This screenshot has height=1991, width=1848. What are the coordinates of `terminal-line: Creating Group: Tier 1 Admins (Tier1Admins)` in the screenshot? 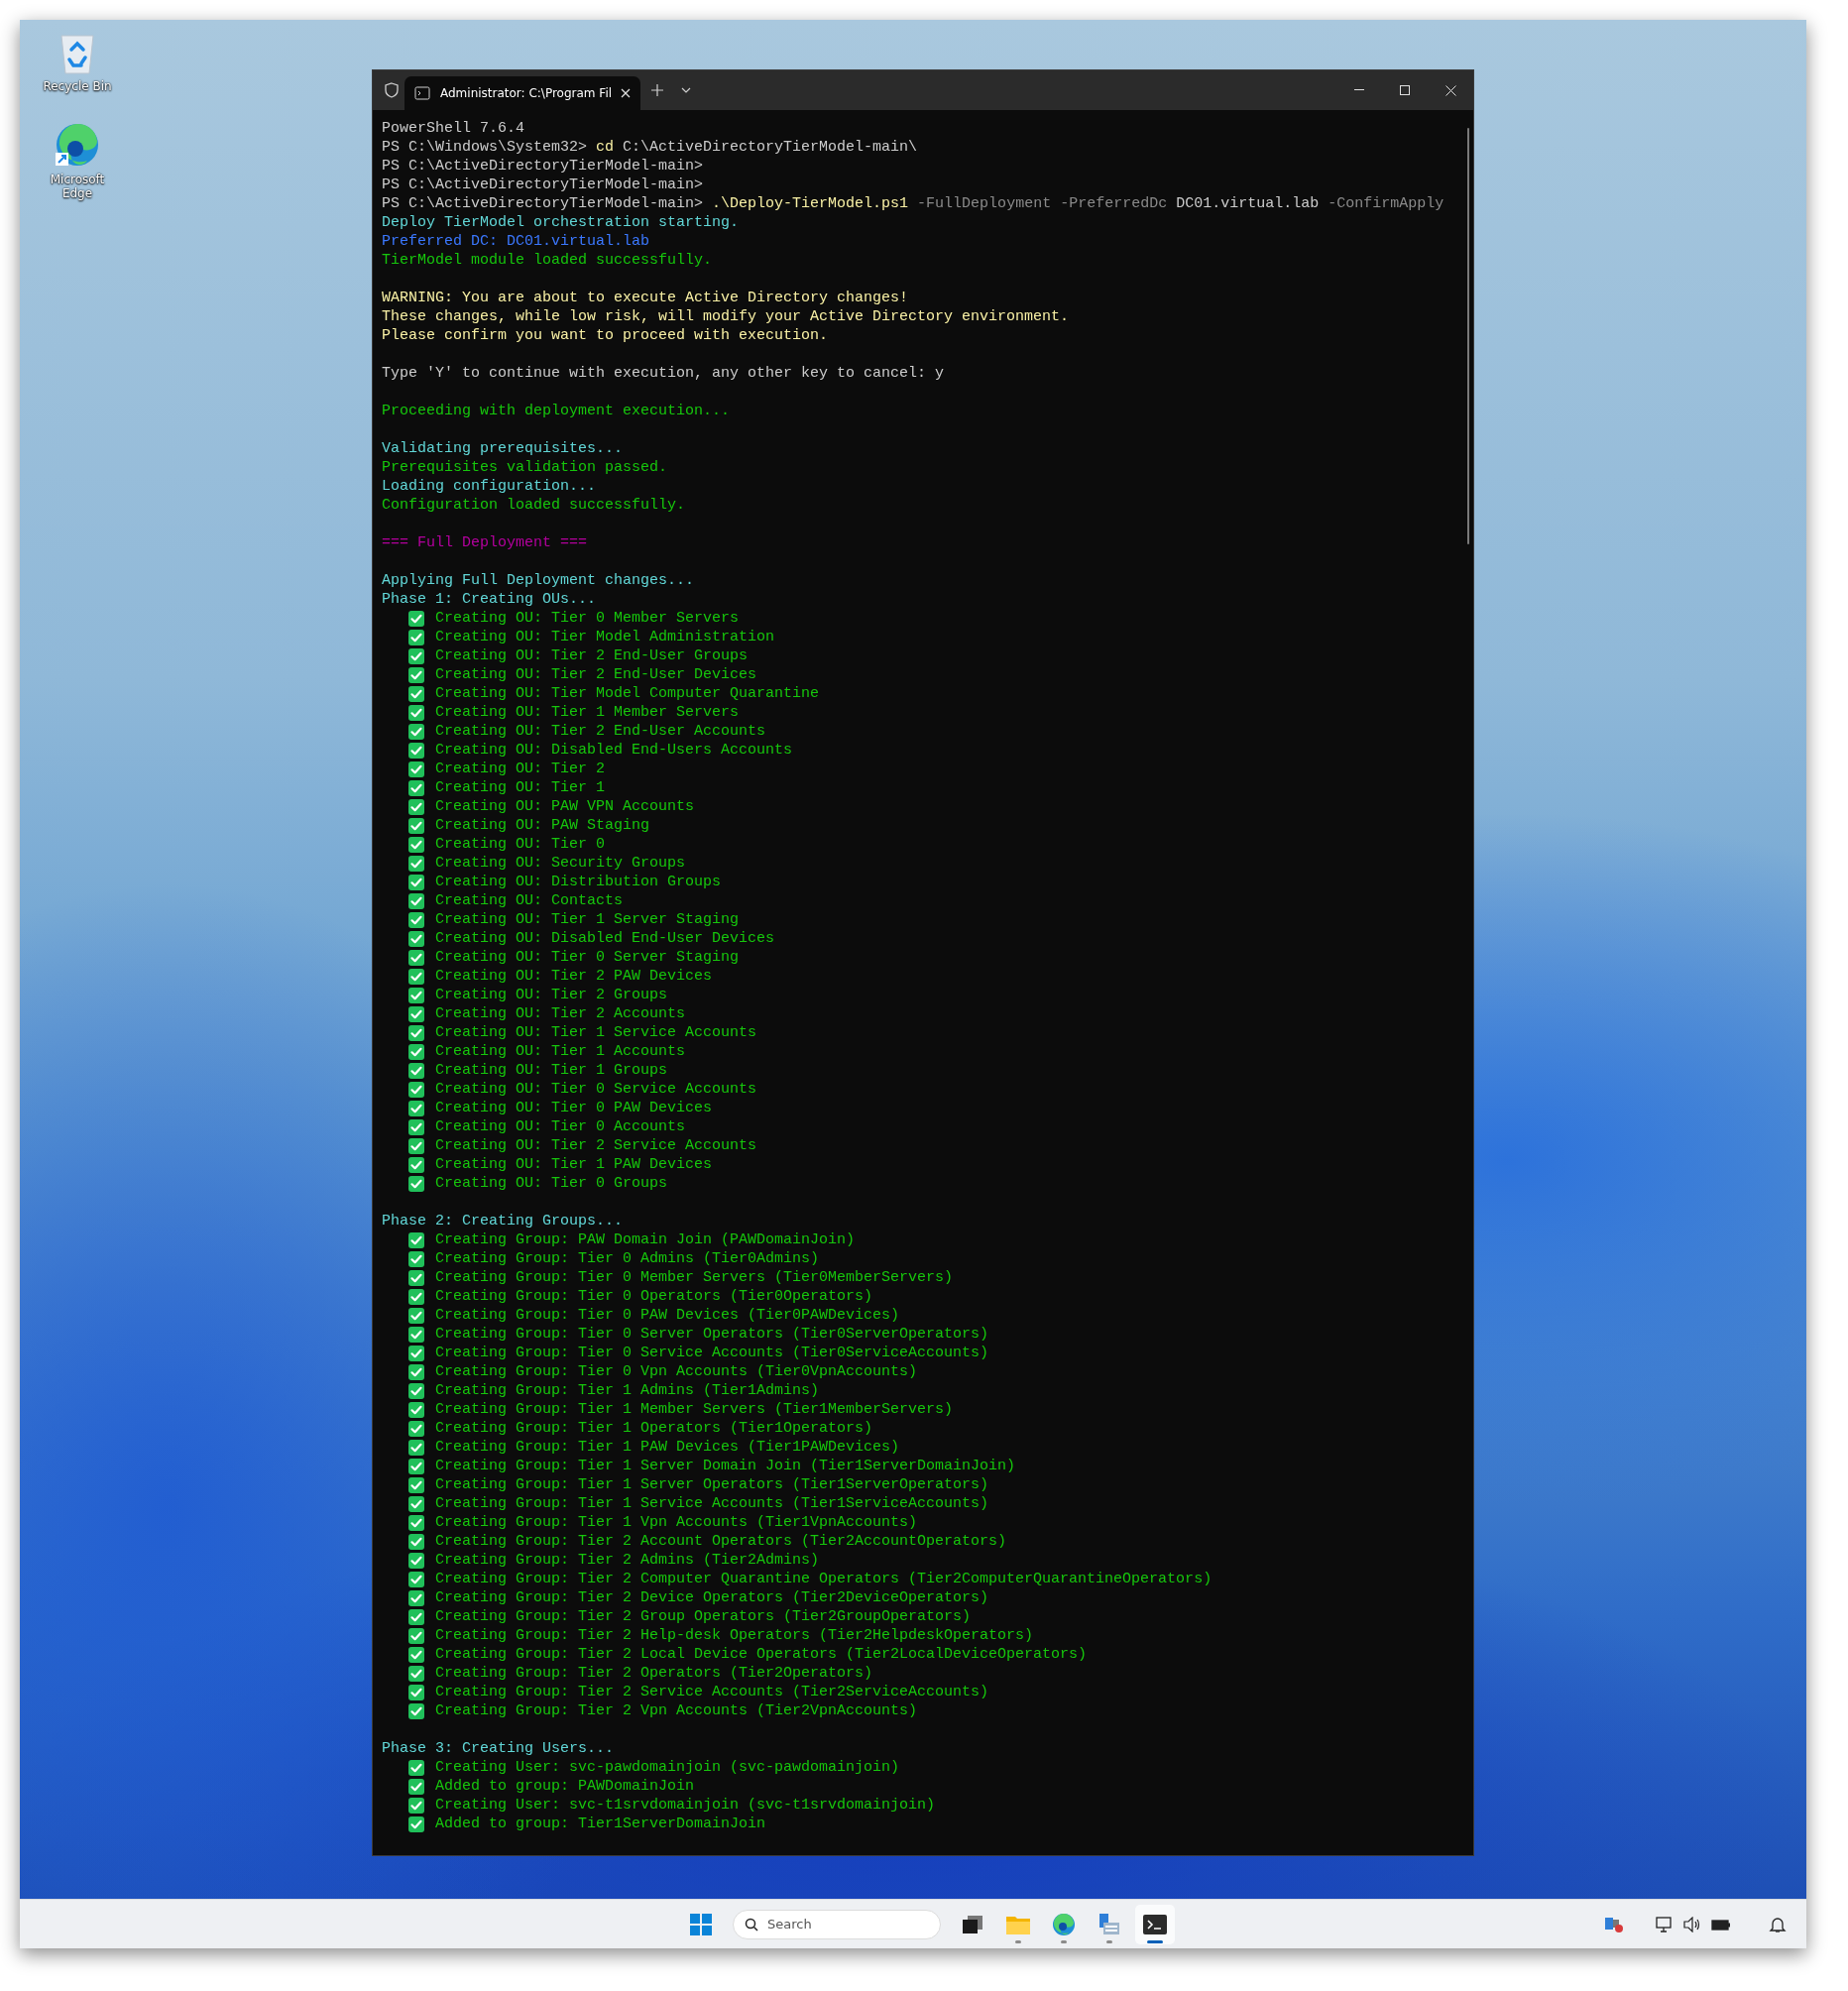 It's located at (627, 1391).